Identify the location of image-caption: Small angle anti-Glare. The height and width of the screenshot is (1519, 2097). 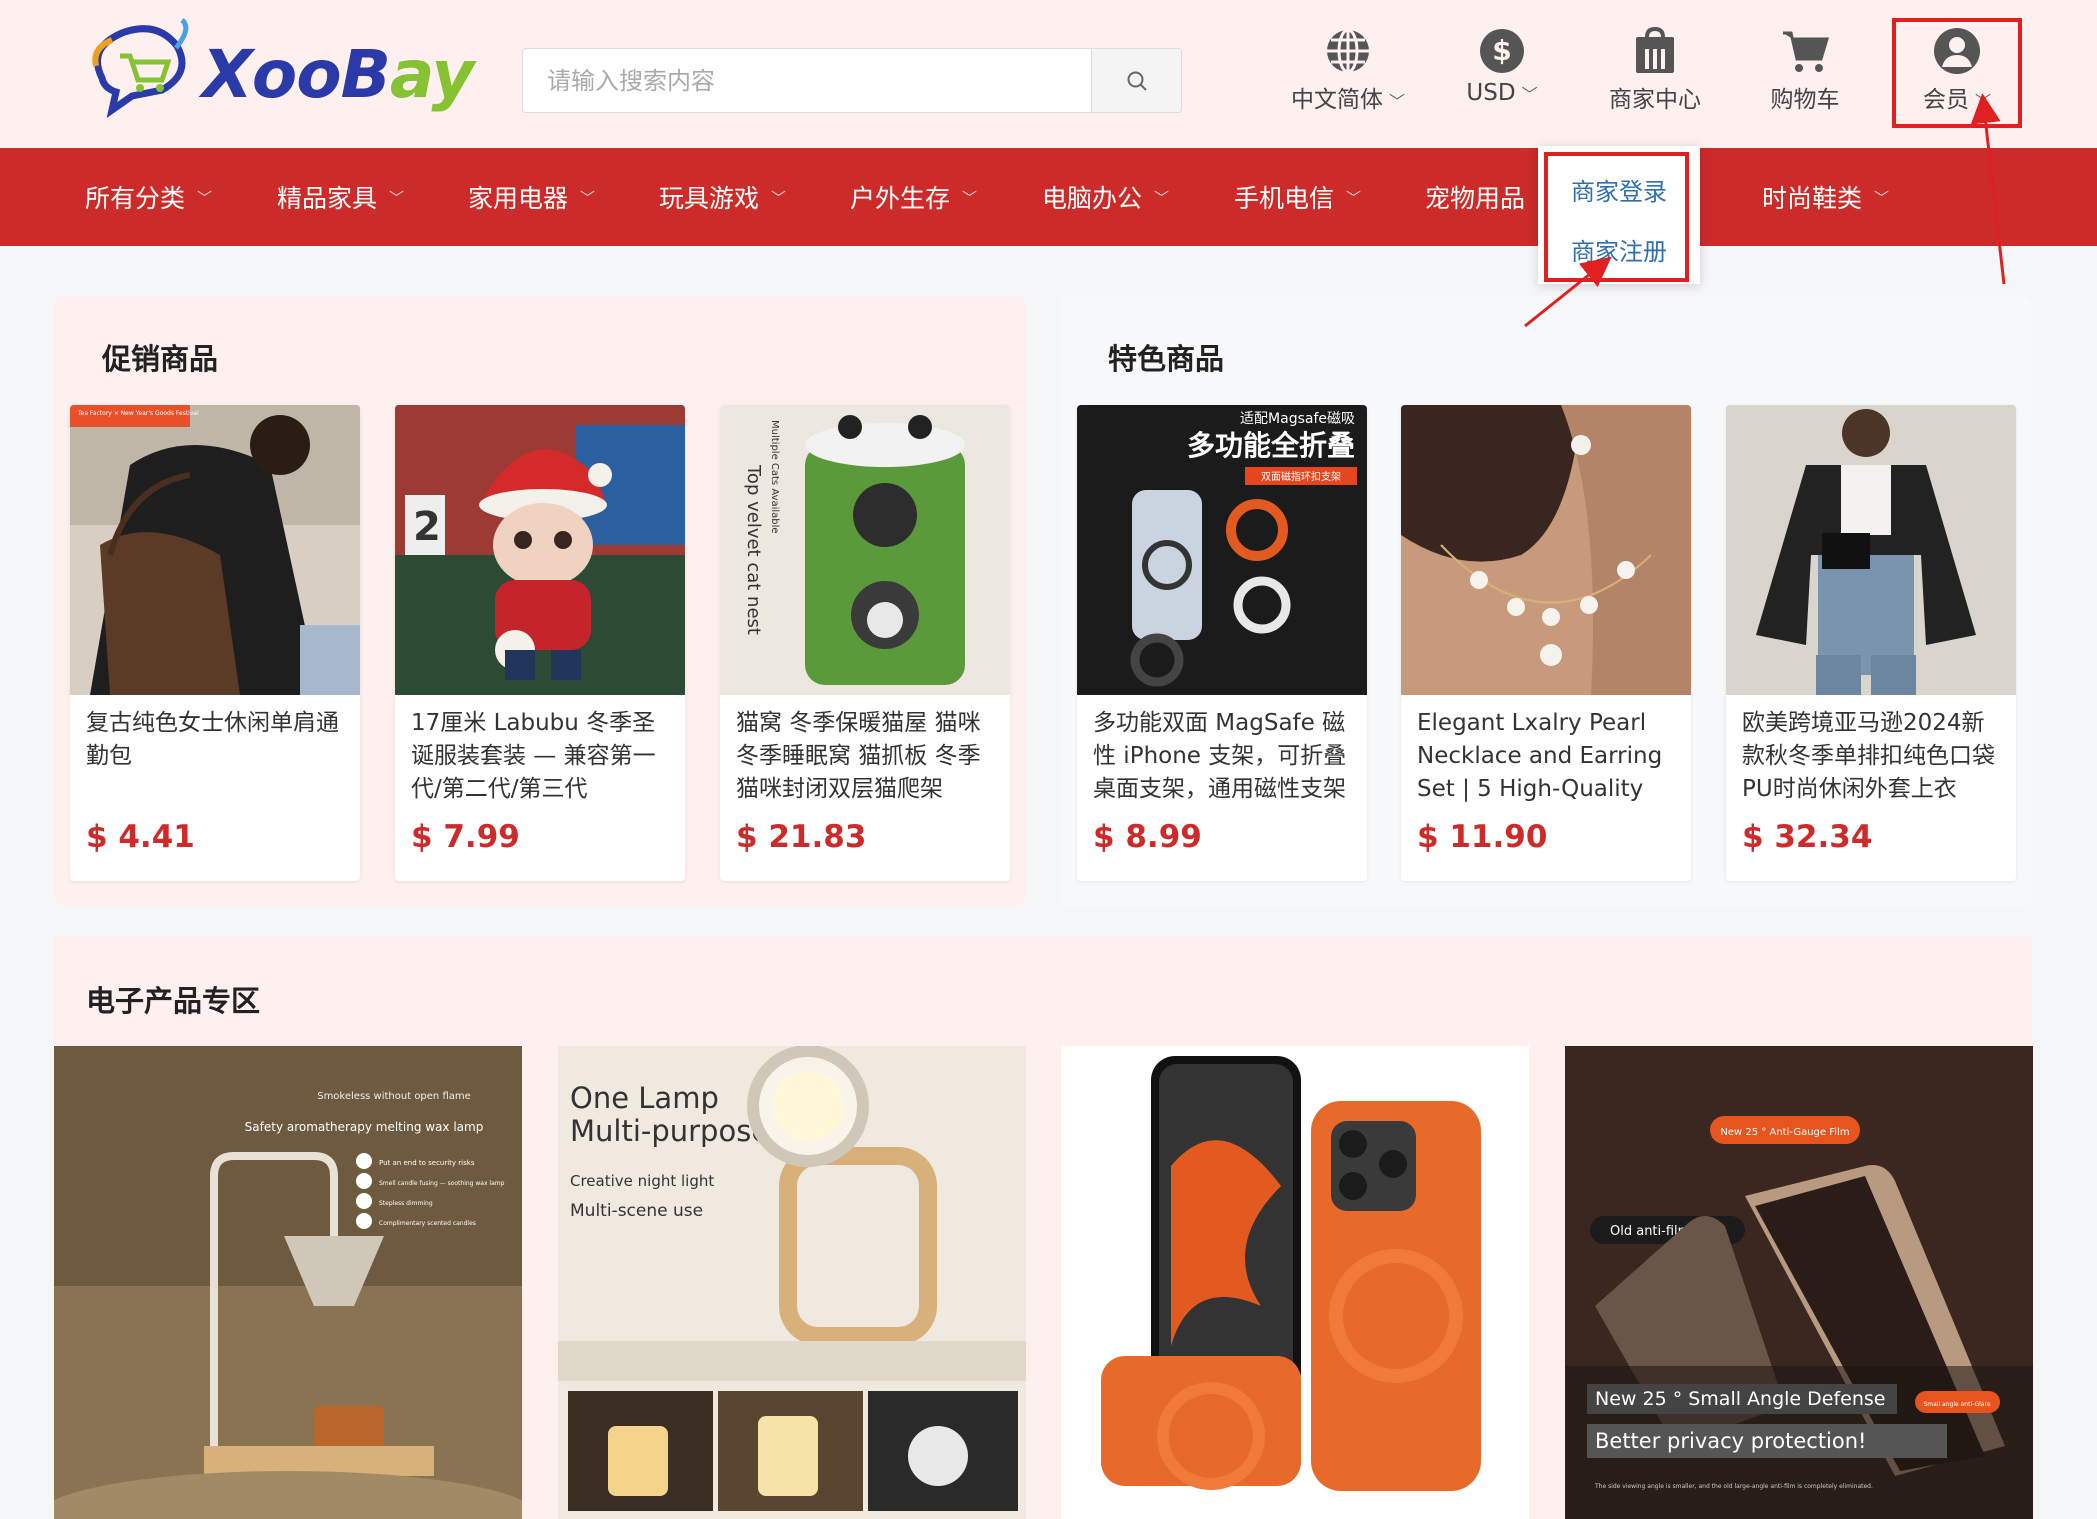
(1956, 1404).